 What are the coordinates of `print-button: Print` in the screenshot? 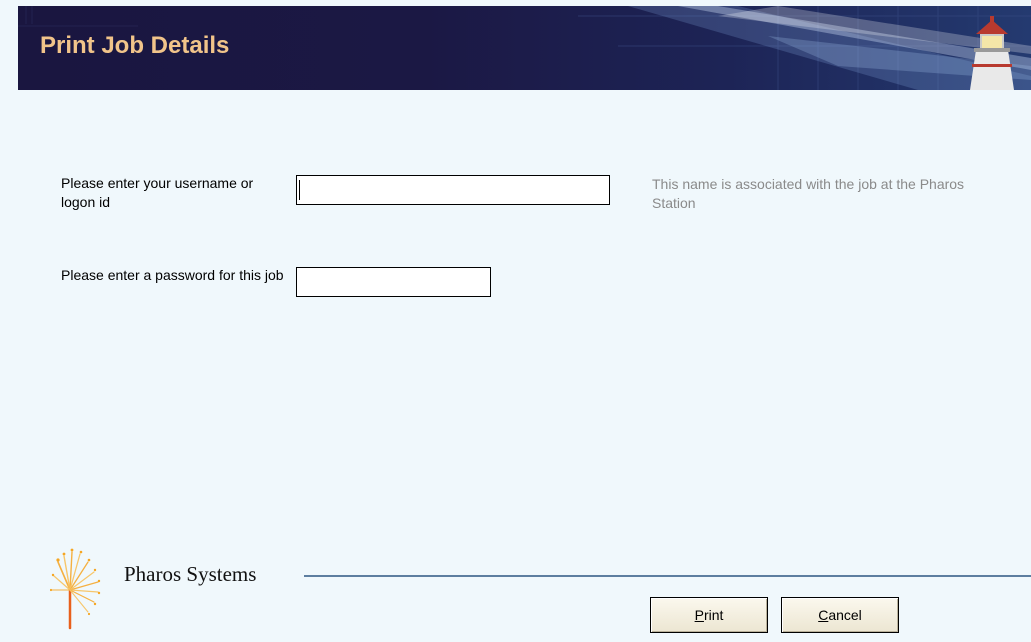 It's located at (709, 615).